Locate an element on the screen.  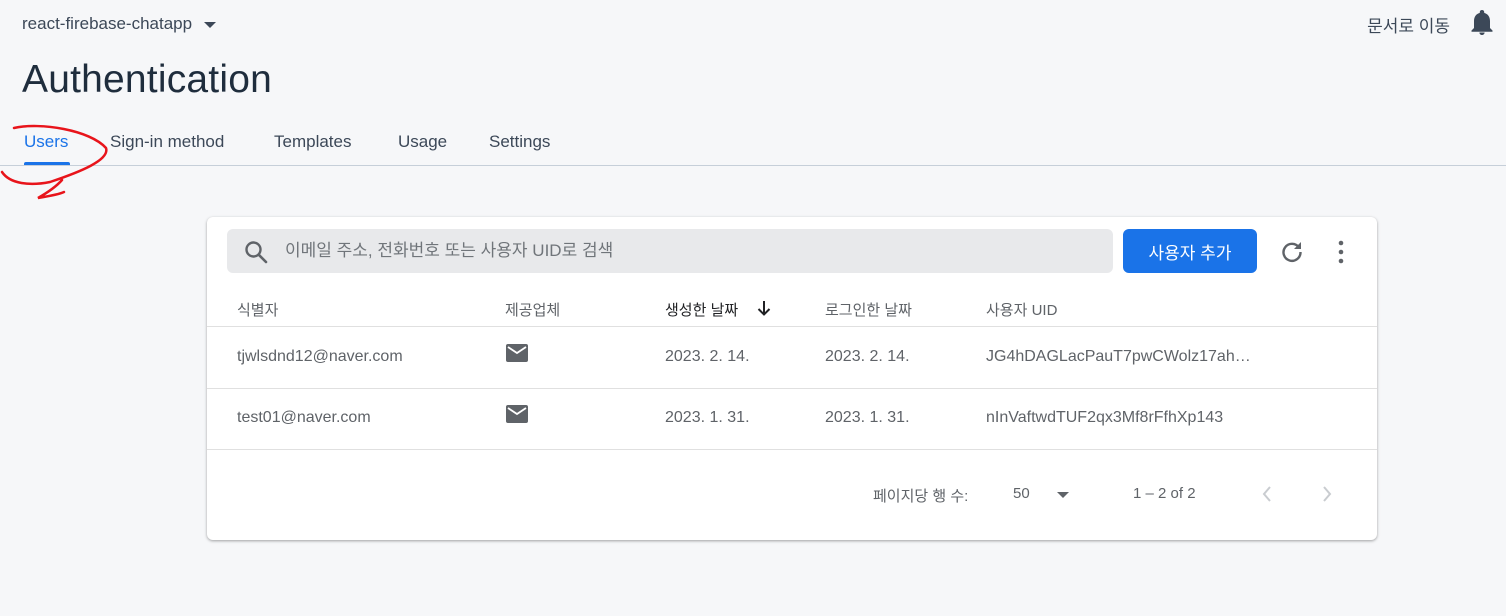
cell-signed-in: 2023. 2. 14. is located at coordinates (867, 356).